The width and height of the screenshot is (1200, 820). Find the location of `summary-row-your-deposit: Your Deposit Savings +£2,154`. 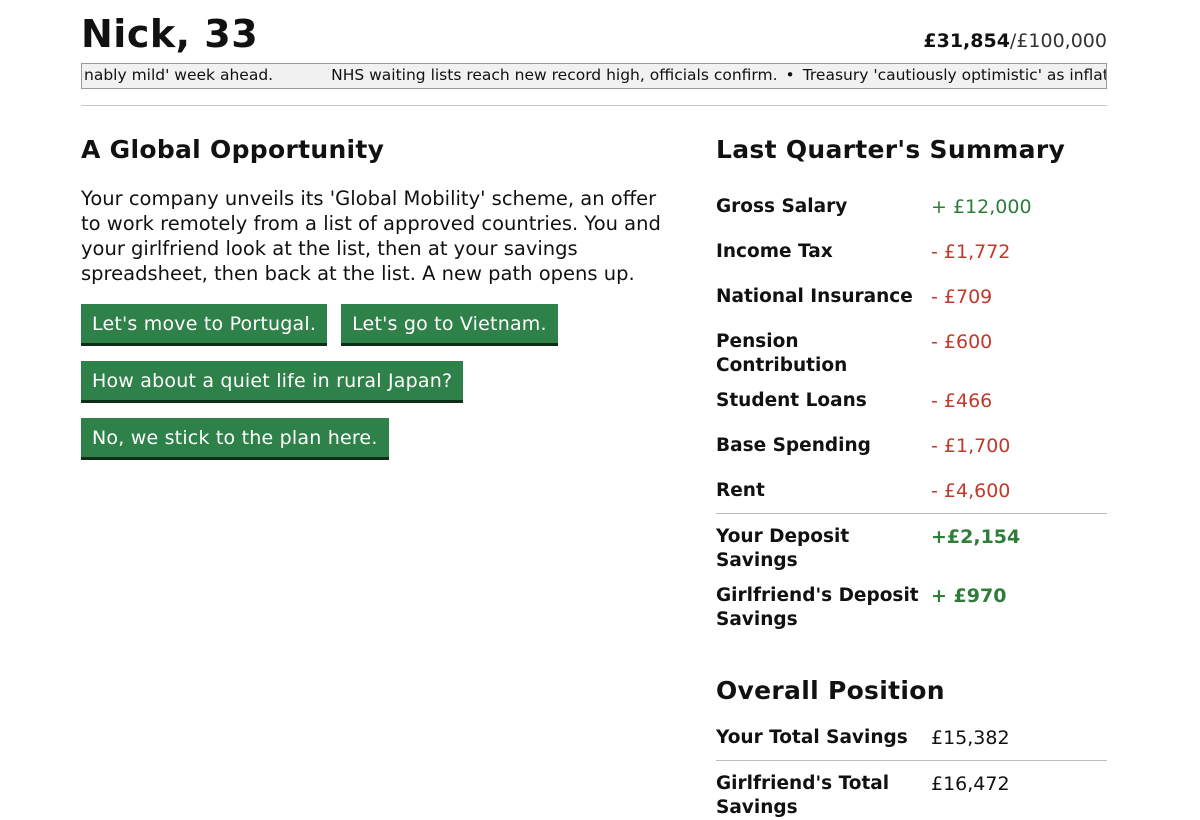

summary-row-your-deposit: Your Deposit Savings +£2,154 is located at coordinates (911, 543).